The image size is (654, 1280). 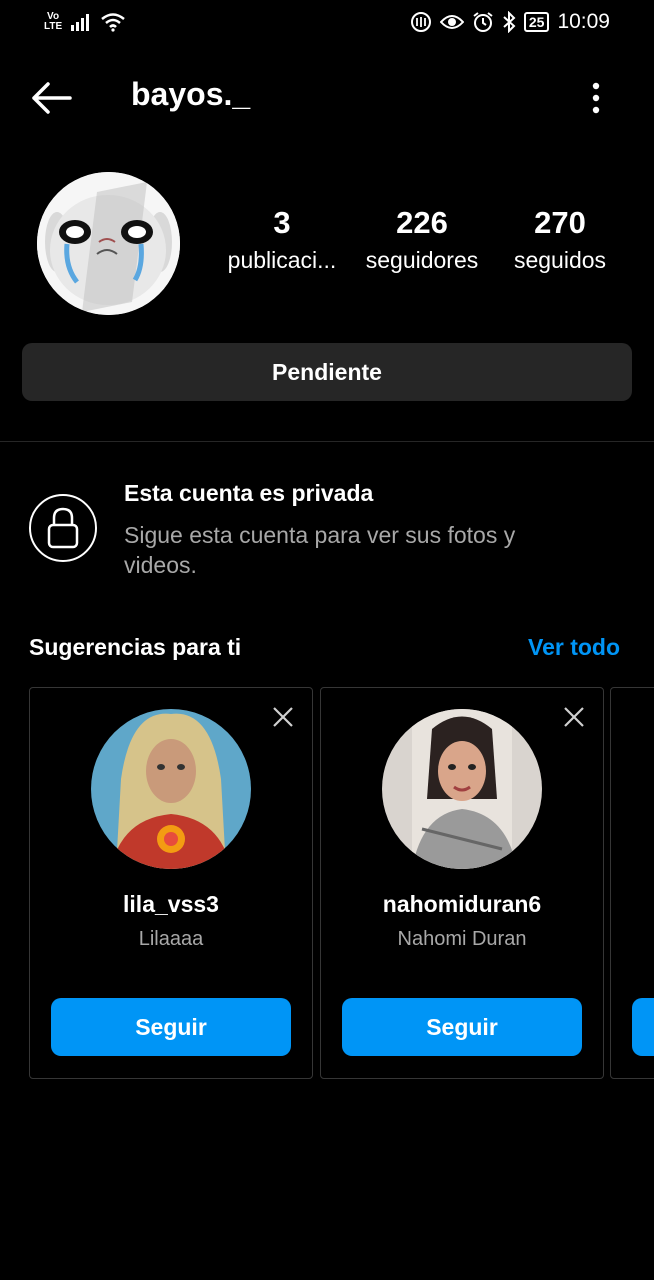 What do you see at coordinates (560, 260) in the screenshot?
I see `stat-following-label: seguidos` at bounding box center [560, 260].